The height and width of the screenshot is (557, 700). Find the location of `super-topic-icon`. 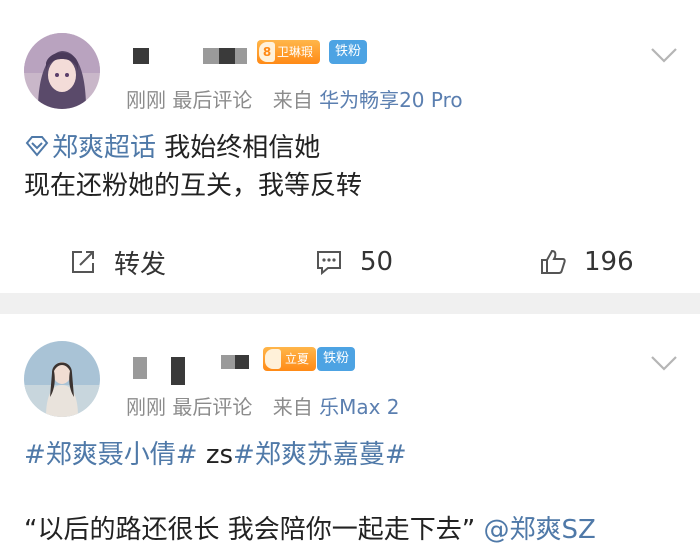

super-topic-icon is located at coordinates (37, 146).